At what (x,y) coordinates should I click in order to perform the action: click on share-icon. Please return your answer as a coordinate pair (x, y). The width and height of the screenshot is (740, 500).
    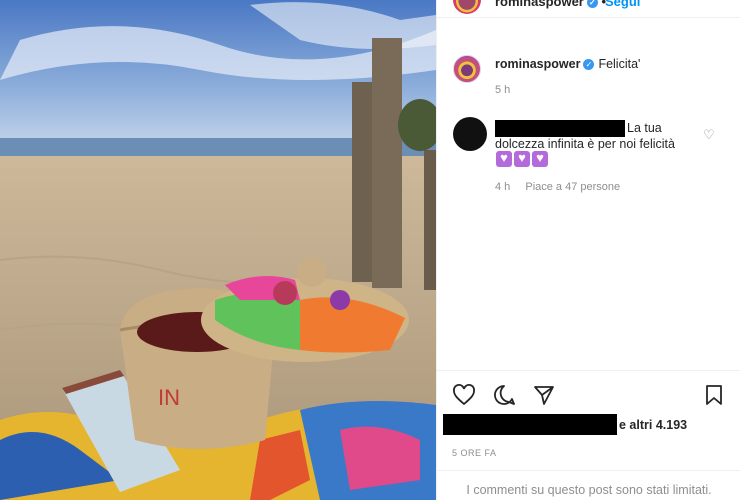
    Looking at the image, I should click on (545, 395).